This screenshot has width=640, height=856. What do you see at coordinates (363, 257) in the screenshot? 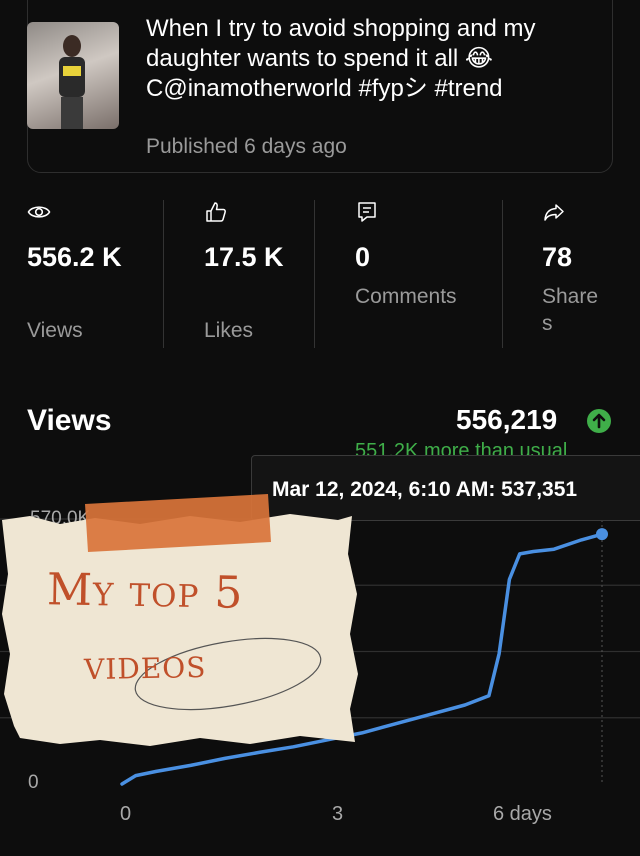
I see `comments-count: 0` at bounding box center [363, 257].